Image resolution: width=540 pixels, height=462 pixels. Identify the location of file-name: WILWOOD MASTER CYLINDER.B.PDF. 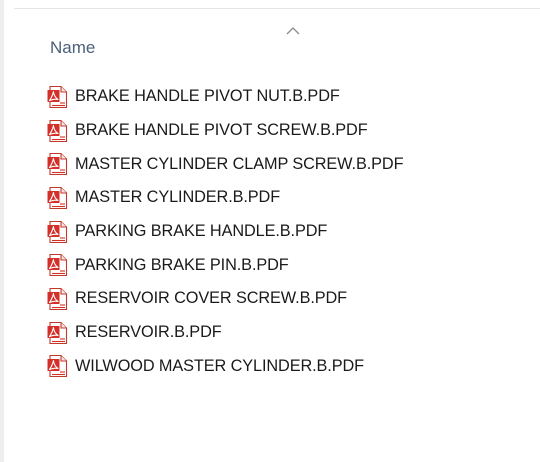
(219, 365).